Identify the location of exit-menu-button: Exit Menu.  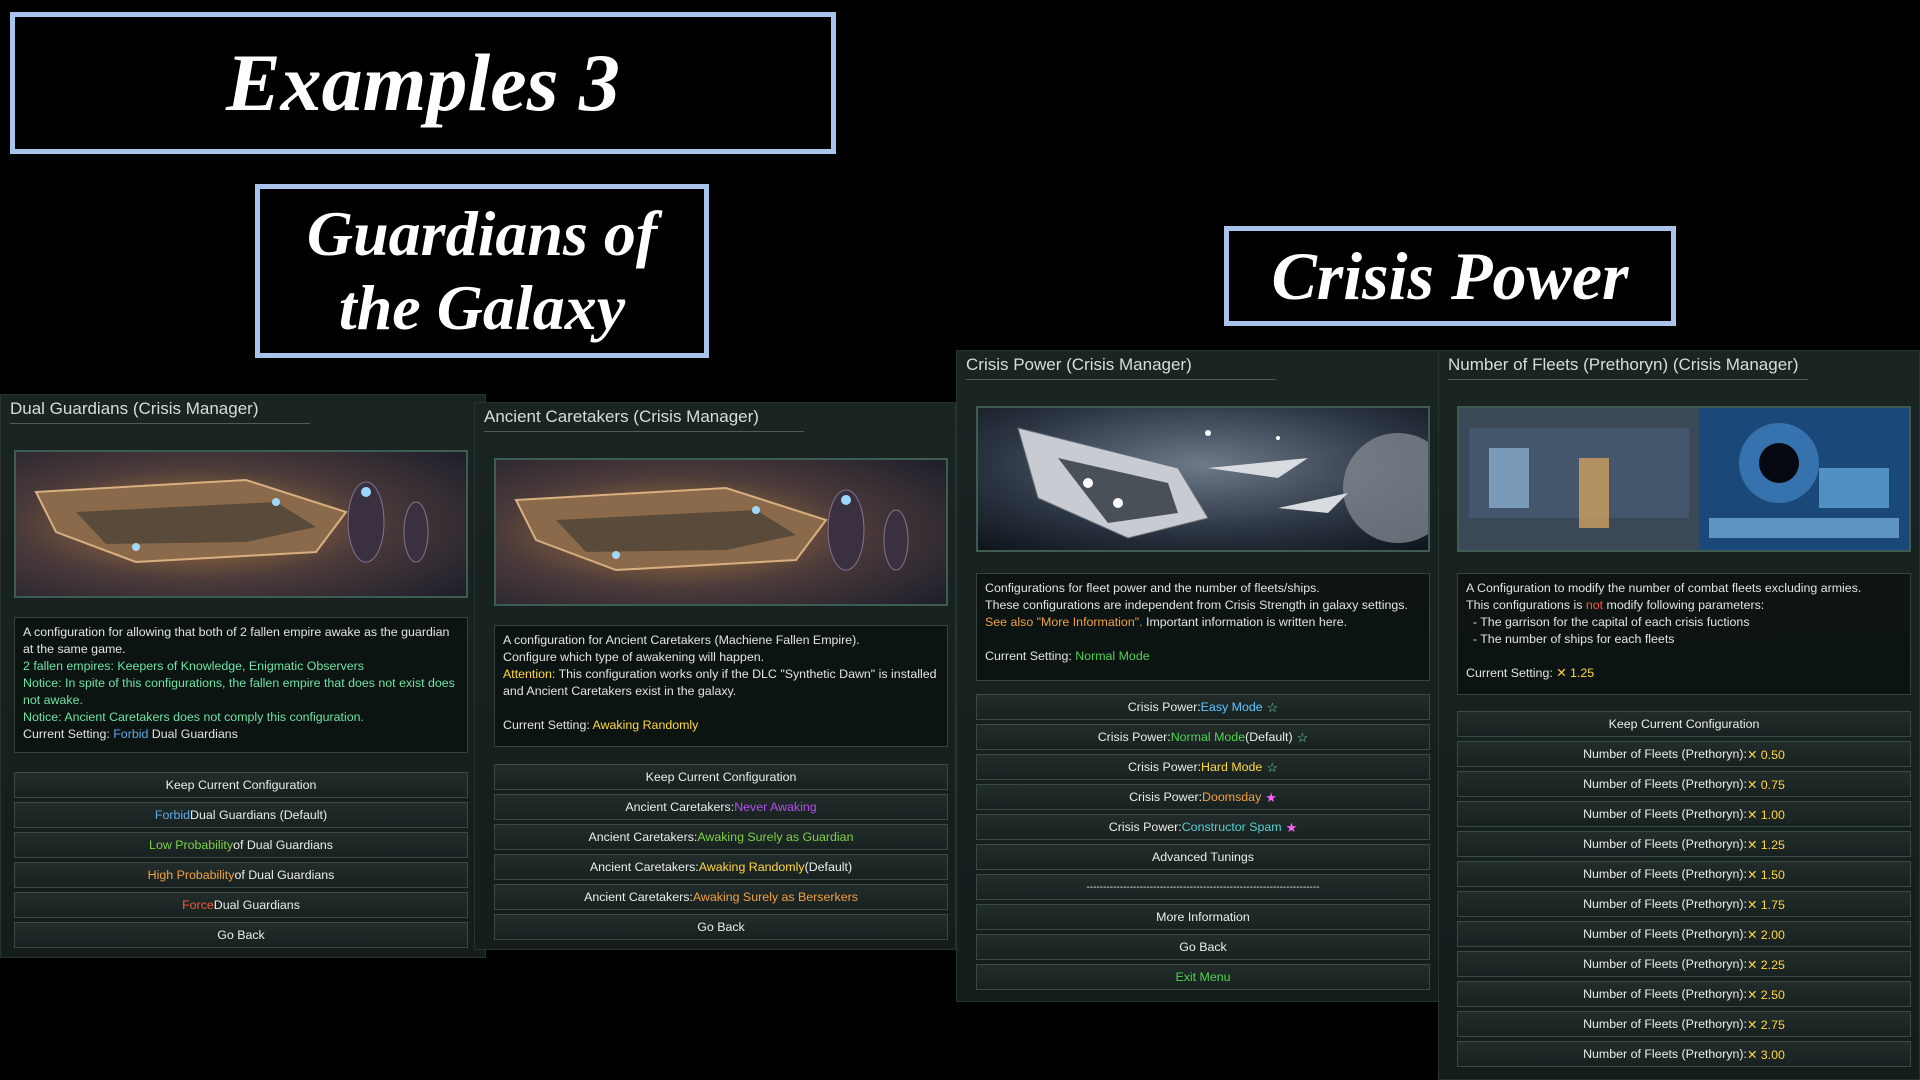
(1203, 977).